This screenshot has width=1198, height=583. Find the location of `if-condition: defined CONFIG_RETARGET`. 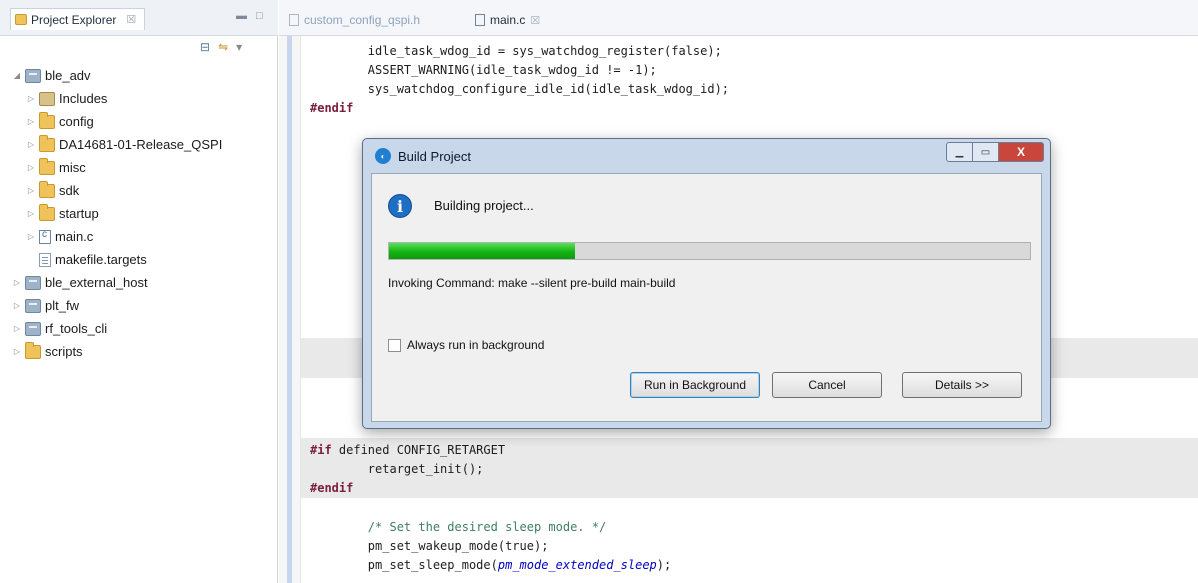

if-condition: defined CONFIG_RETARGET is located at coordinates (418, 450).